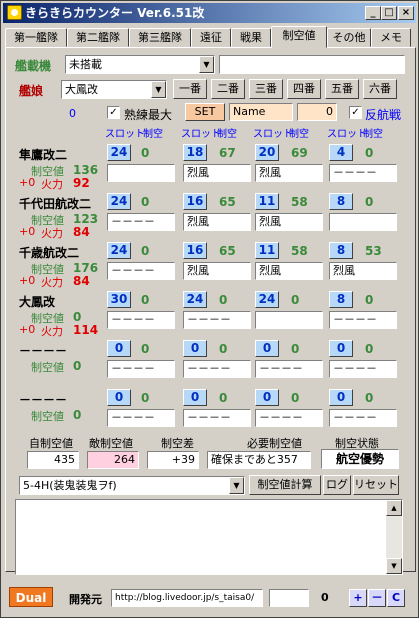  What do you see at coordinates (211, 37) in the screenshot?
I see `tab-expedition: 遠征` at bounding box center [211, 37].